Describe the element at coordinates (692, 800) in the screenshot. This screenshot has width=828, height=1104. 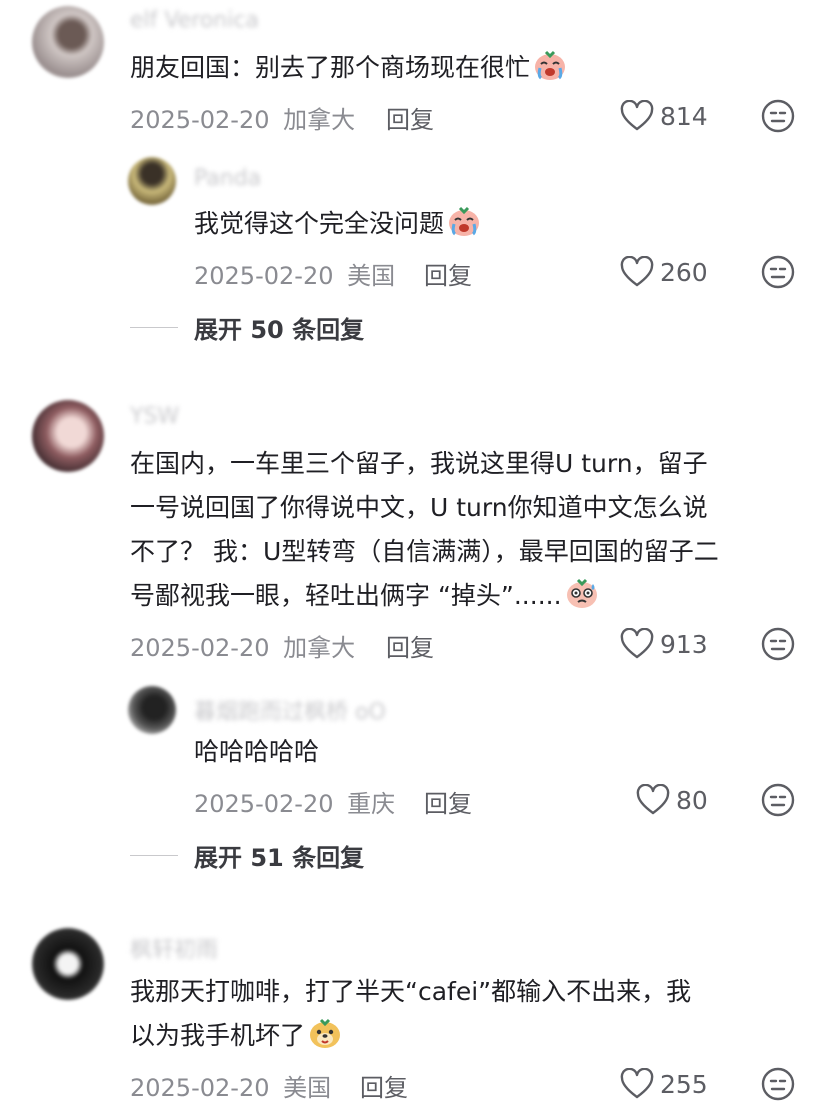
I see `like-count: 80` at that location.